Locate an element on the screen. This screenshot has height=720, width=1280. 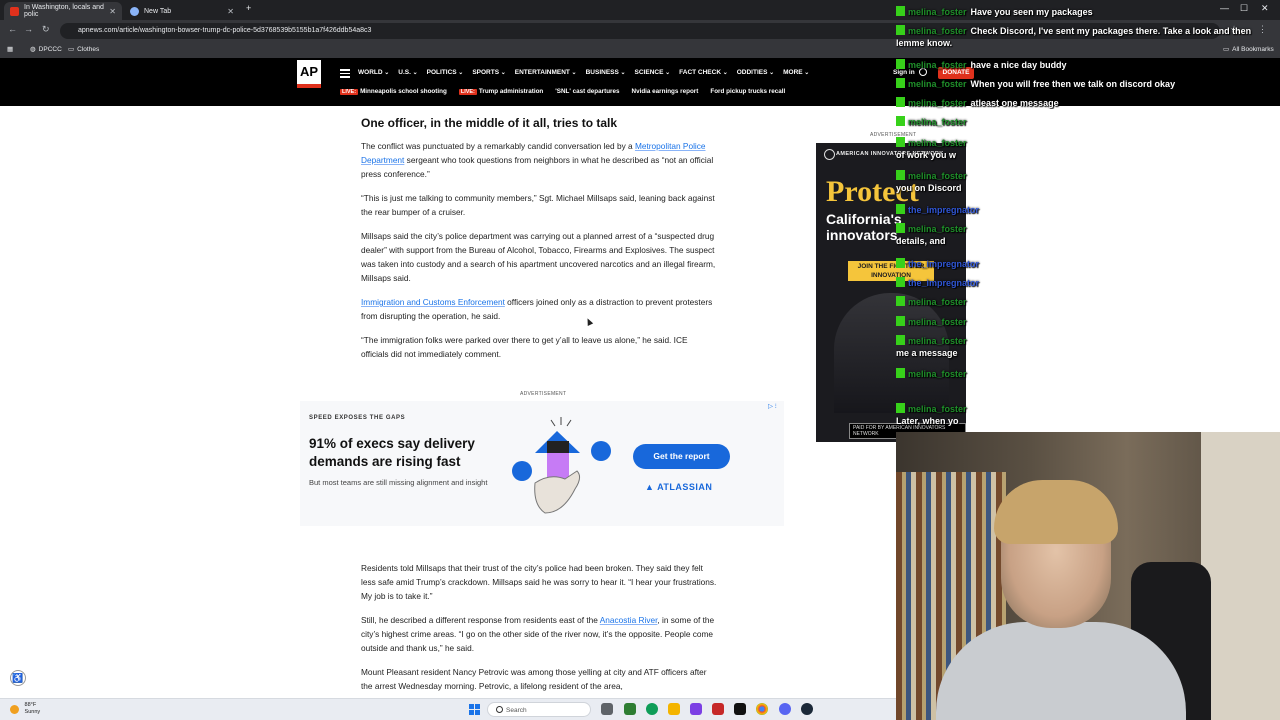
chat-message: melina_fosterme a message is located at coordinates (1086, 348).